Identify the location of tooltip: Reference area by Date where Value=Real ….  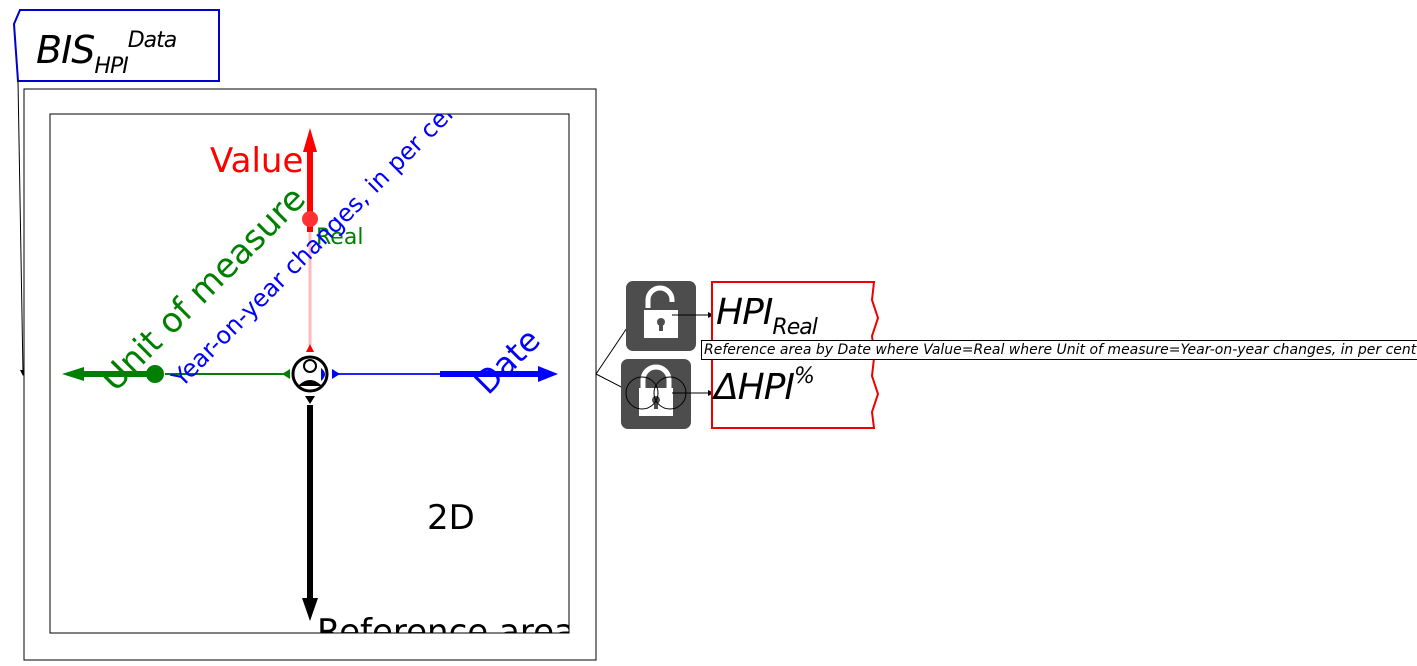
(1059, 350).